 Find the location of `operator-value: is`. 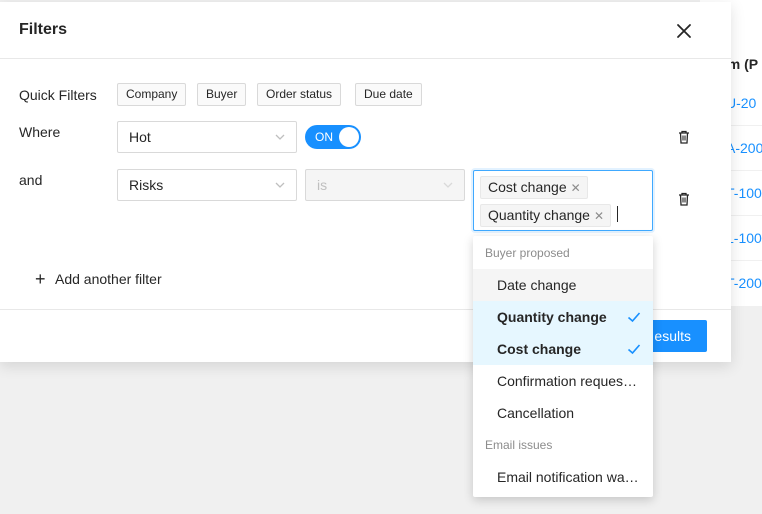

operator-value: is is located at coordinates (322, 185).